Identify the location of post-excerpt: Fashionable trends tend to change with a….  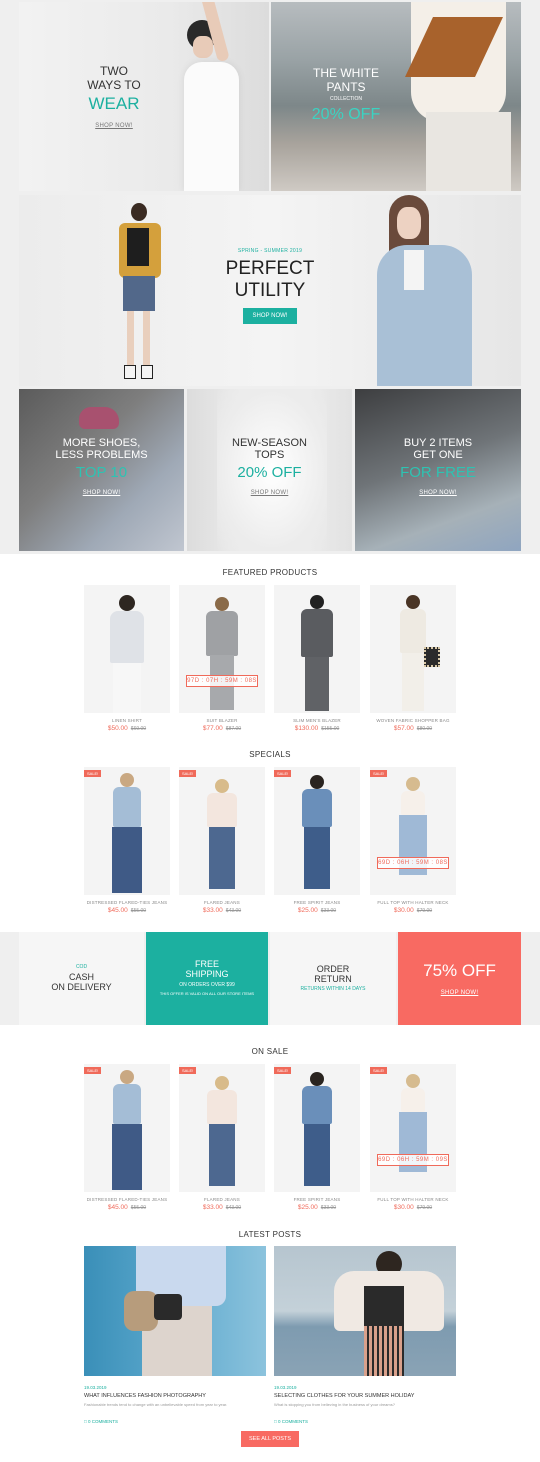
(156, 1404).